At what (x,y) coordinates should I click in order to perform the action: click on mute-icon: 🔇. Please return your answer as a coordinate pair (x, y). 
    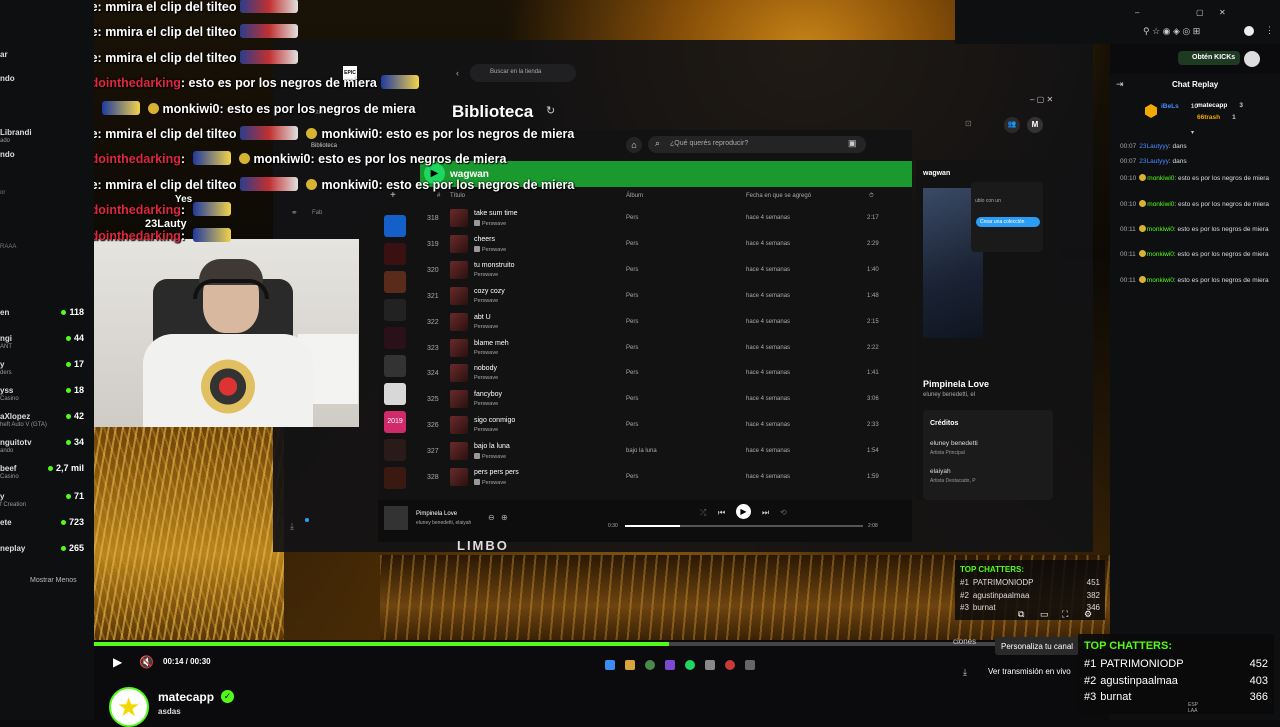
    Looking at the image, I should click on (146, 662).